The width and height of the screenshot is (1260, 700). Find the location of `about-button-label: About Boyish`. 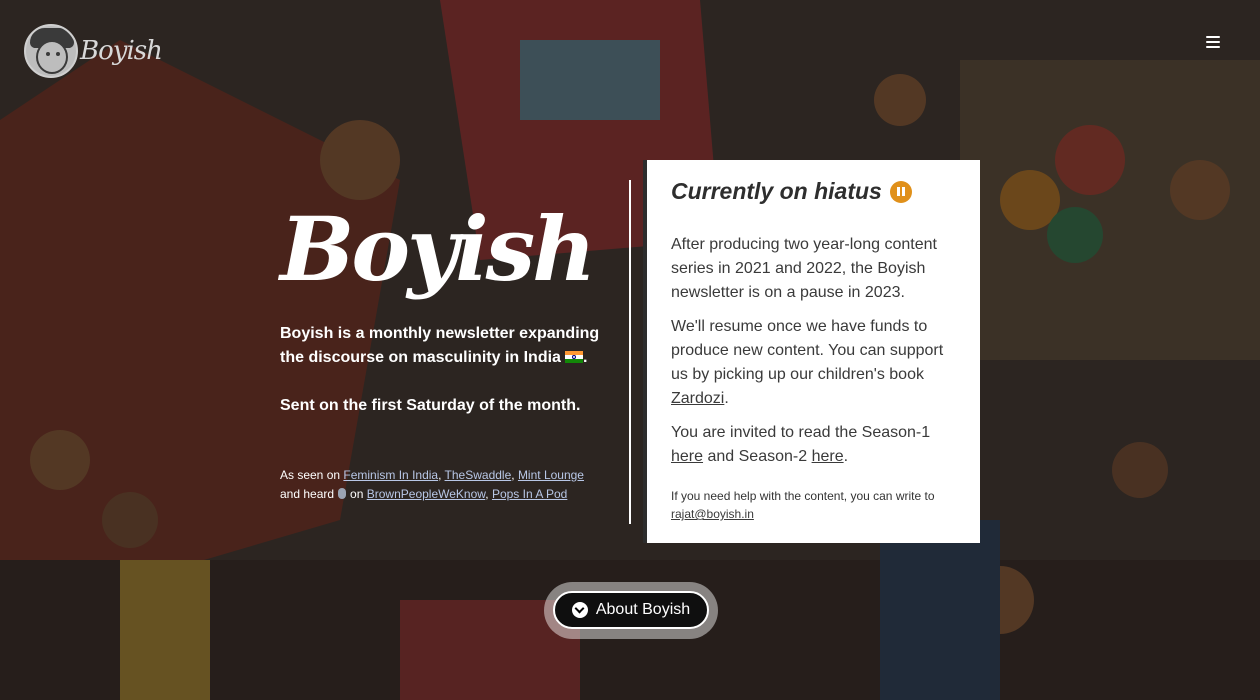

about-button-label: About Boyish is located at coordinates (643, 609).